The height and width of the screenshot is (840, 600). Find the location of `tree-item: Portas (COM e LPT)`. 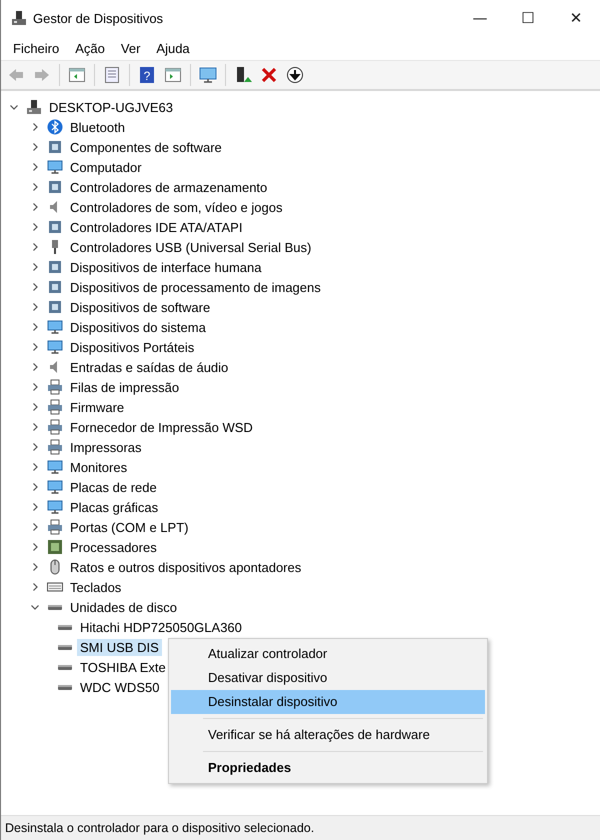

tree-item: Portas (COM e LPT) is located at coordinates (129, 527).